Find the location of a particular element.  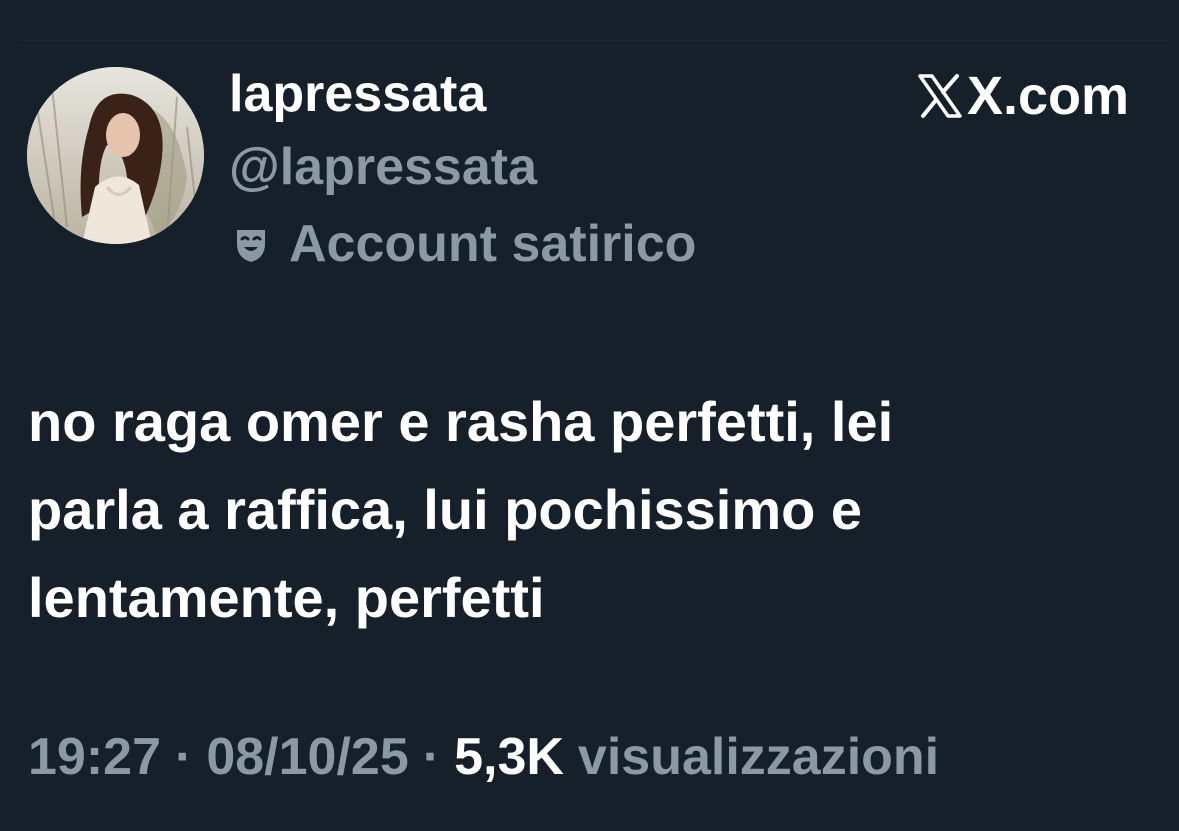

views-count: 5,3K is located at coordinates (509, 757).